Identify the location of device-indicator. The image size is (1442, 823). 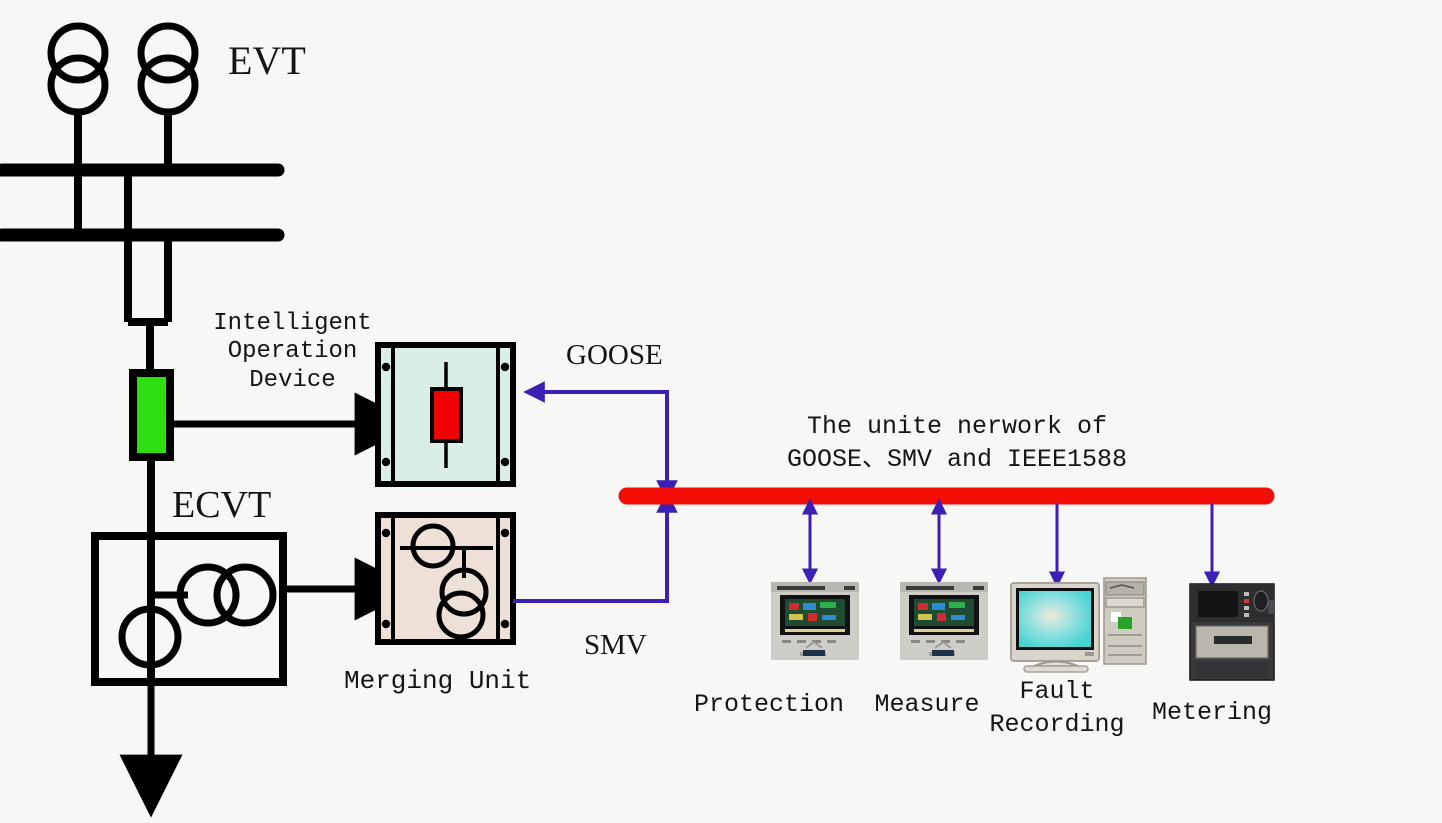
(446, 415).